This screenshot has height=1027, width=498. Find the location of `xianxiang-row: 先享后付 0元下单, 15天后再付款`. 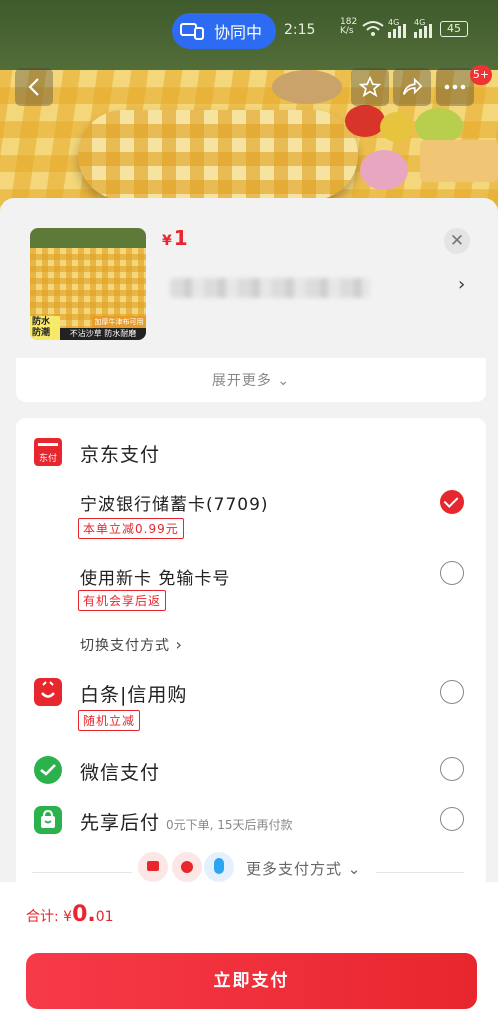

xianxiang-row: 先享后付 0元下单, 15天后再付款 is located at coordinates (186, 821).